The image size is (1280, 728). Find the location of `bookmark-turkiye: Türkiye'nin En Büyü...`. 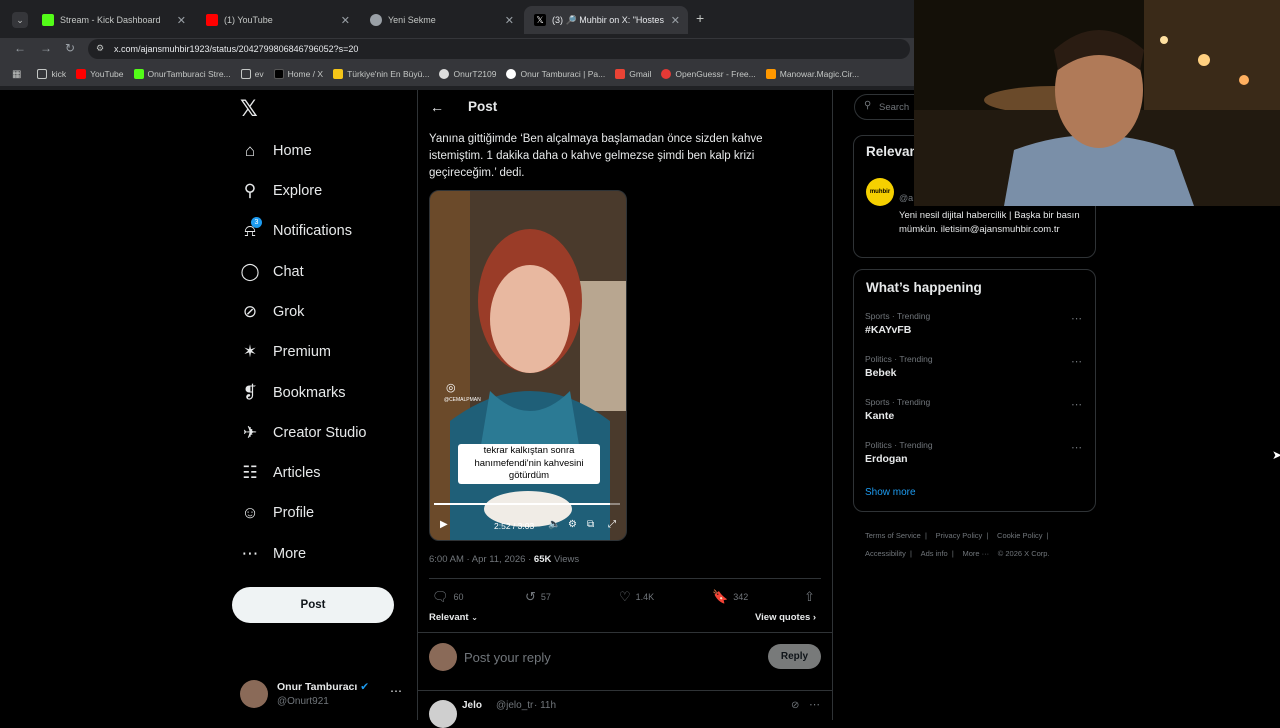

bookmark-turkiye: Türkiye'nin En Büyü... is located at coordinates (381, 74).